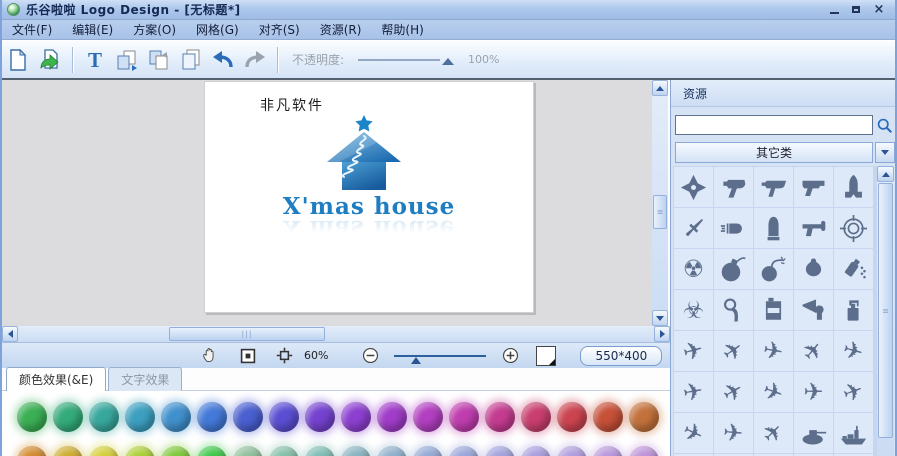  I want to click on biohazard-icon: ☣, so click(693, 310).